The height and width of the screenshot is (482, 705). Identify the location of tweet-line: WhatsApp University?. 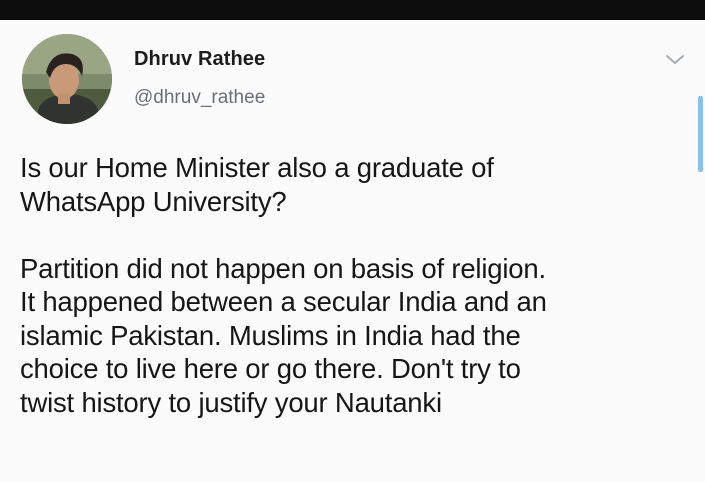
(153, 201).